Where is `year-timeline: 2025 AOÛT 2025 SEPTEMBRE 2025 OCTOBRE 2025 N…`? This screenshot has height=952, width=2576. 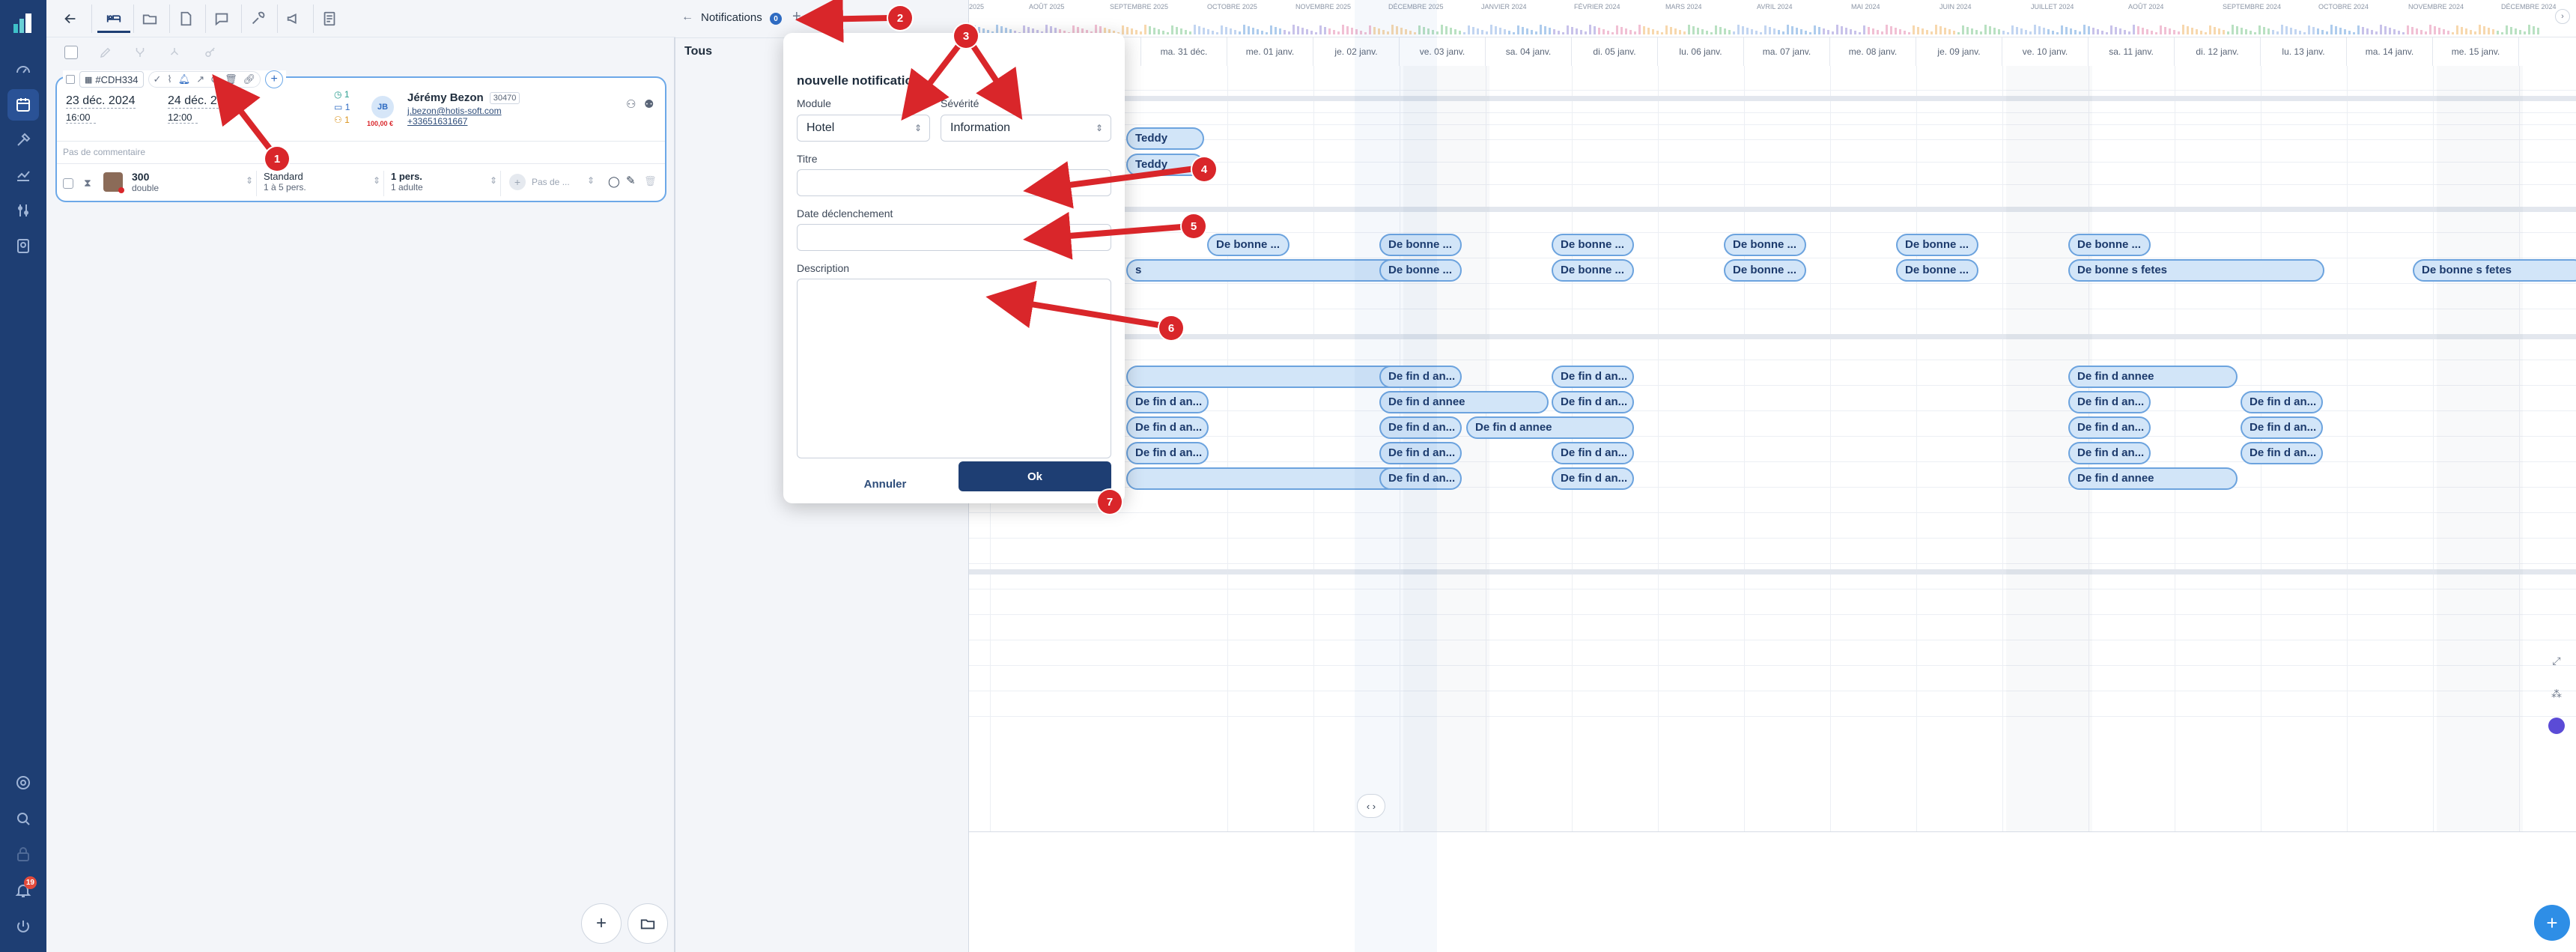 year-timeline: 2025 AOÛT 2025 SEPTEMBRE 2025 OCTOBRE 2025 N… is located at coordinates (1772, 18).